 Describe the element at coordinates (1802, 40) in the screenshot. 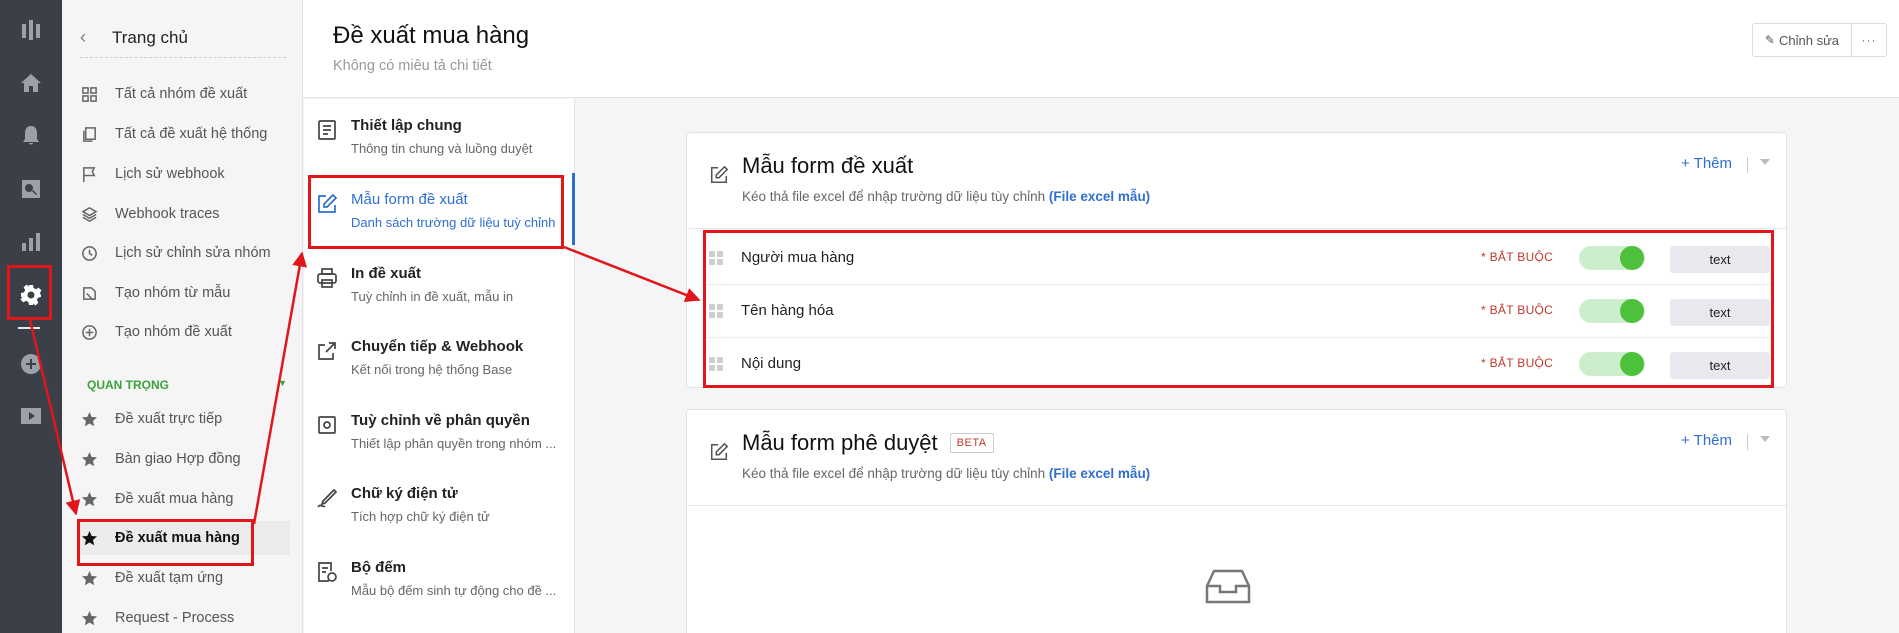

I see `edit-button: ✎ Chỉnh sửa` at that location.